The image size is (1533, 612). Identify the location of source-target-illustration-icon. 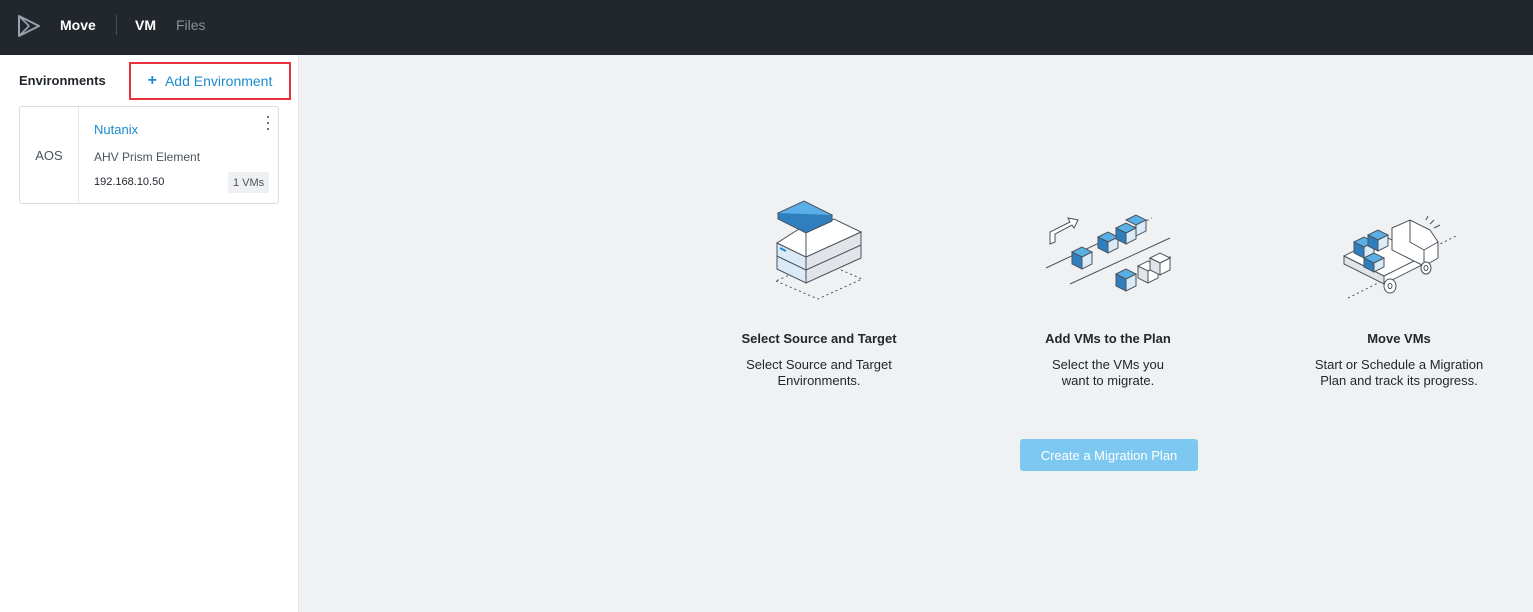
(819, 250).